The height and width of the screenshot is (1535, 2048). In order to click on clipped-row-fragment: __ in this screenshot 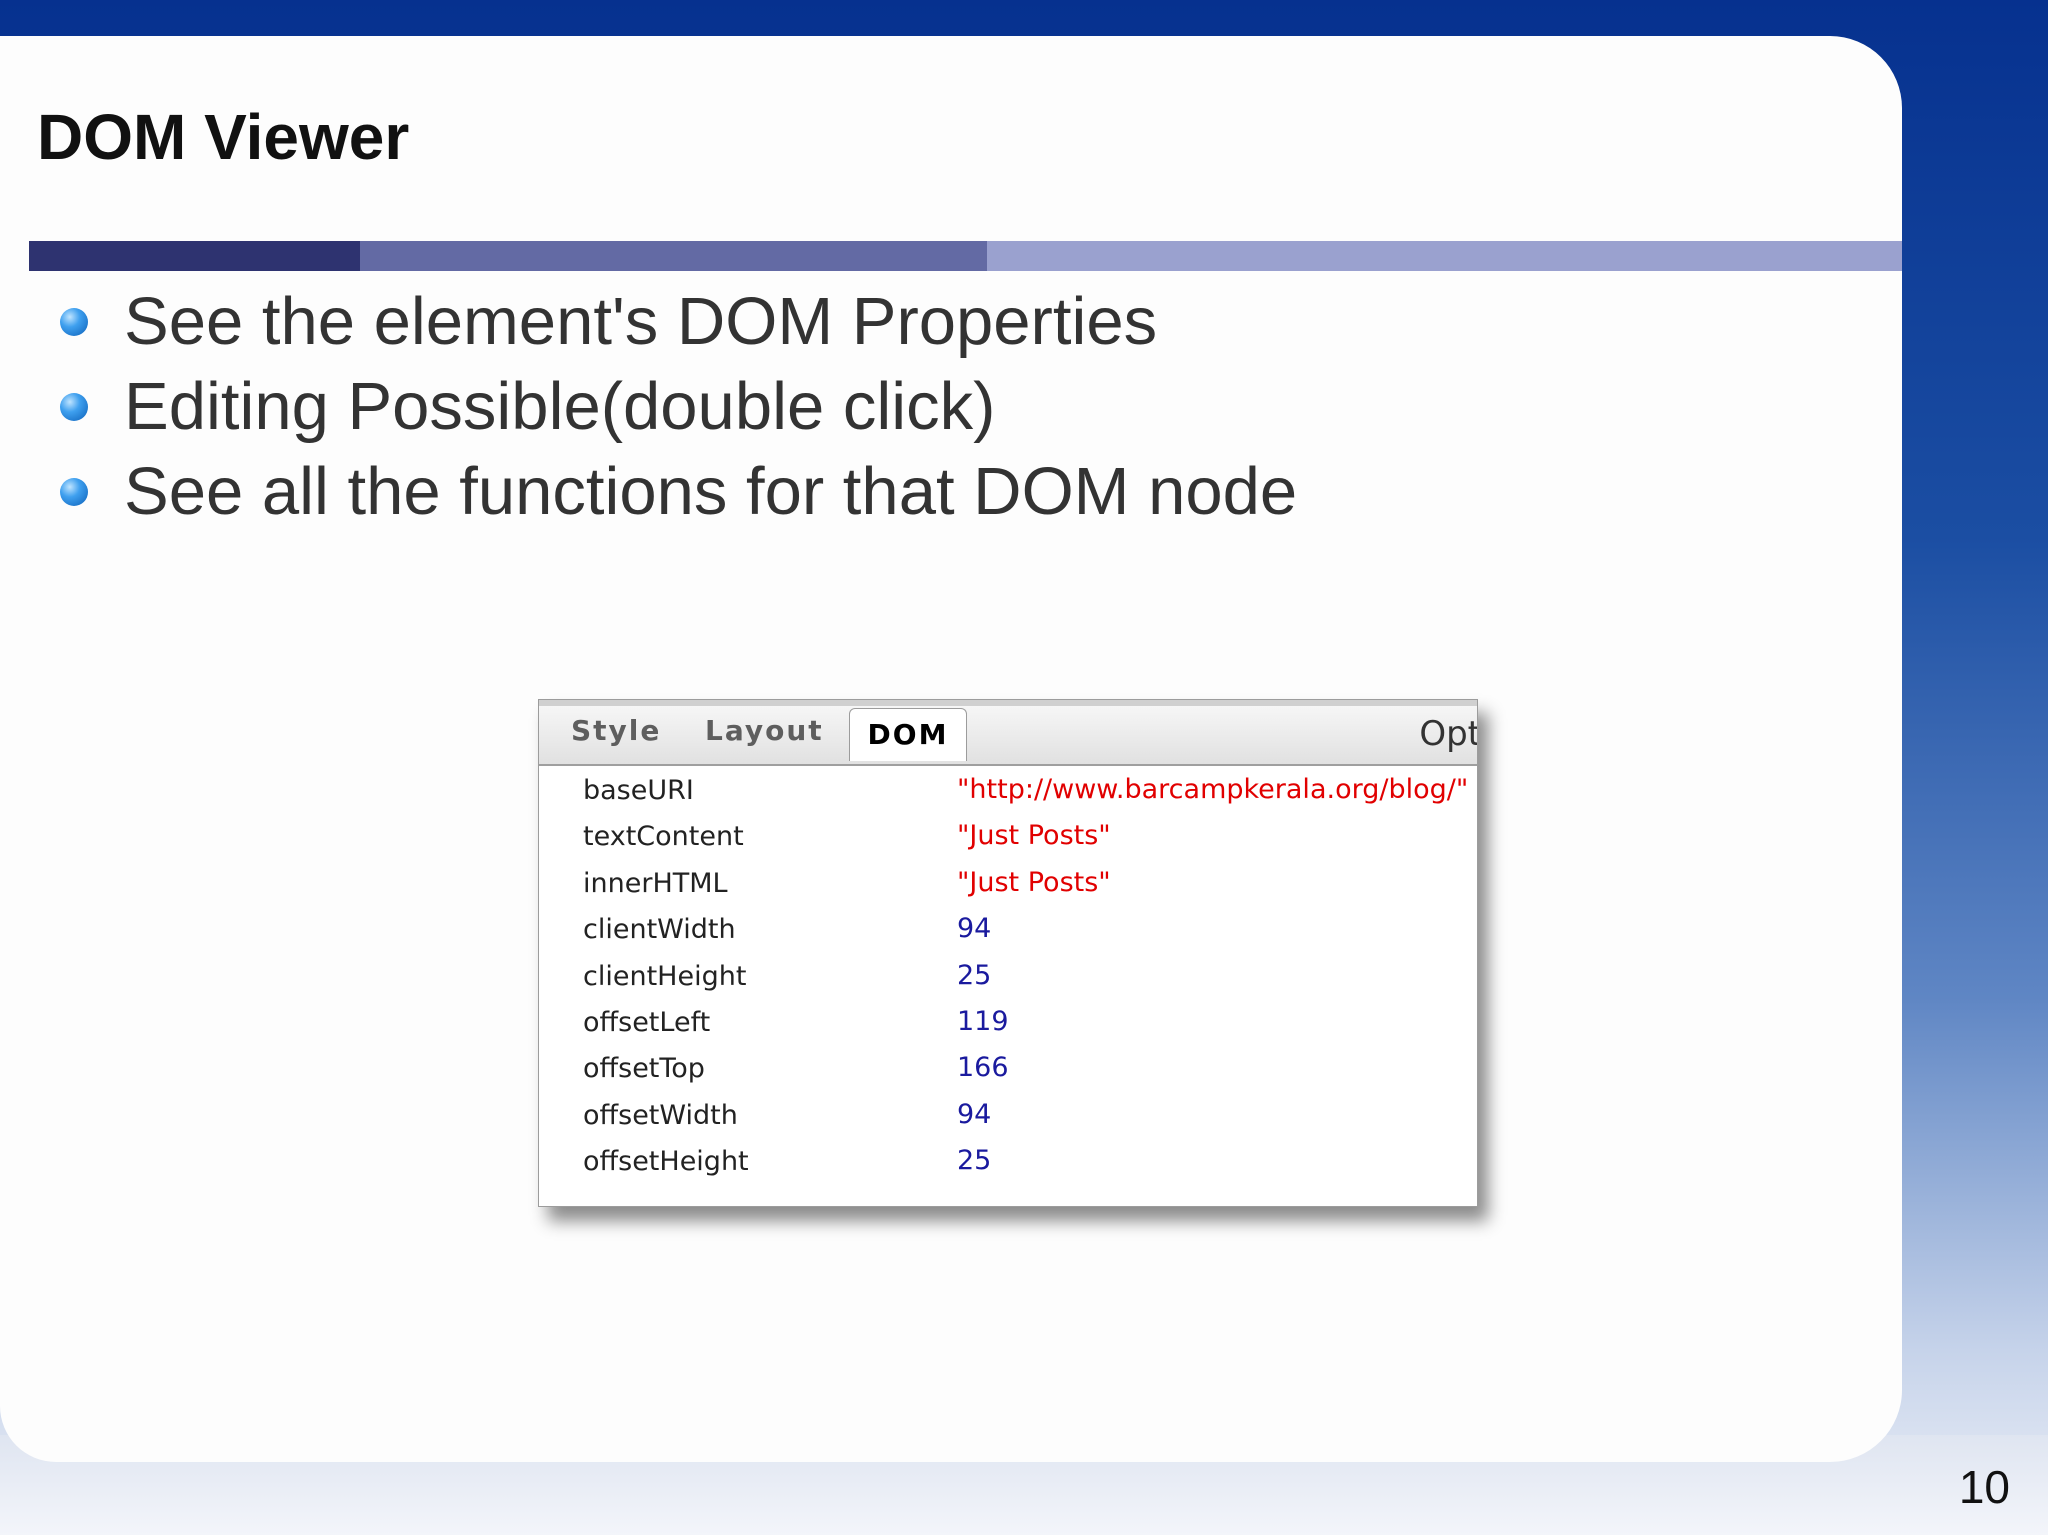, I will do `click(603, 758)`.